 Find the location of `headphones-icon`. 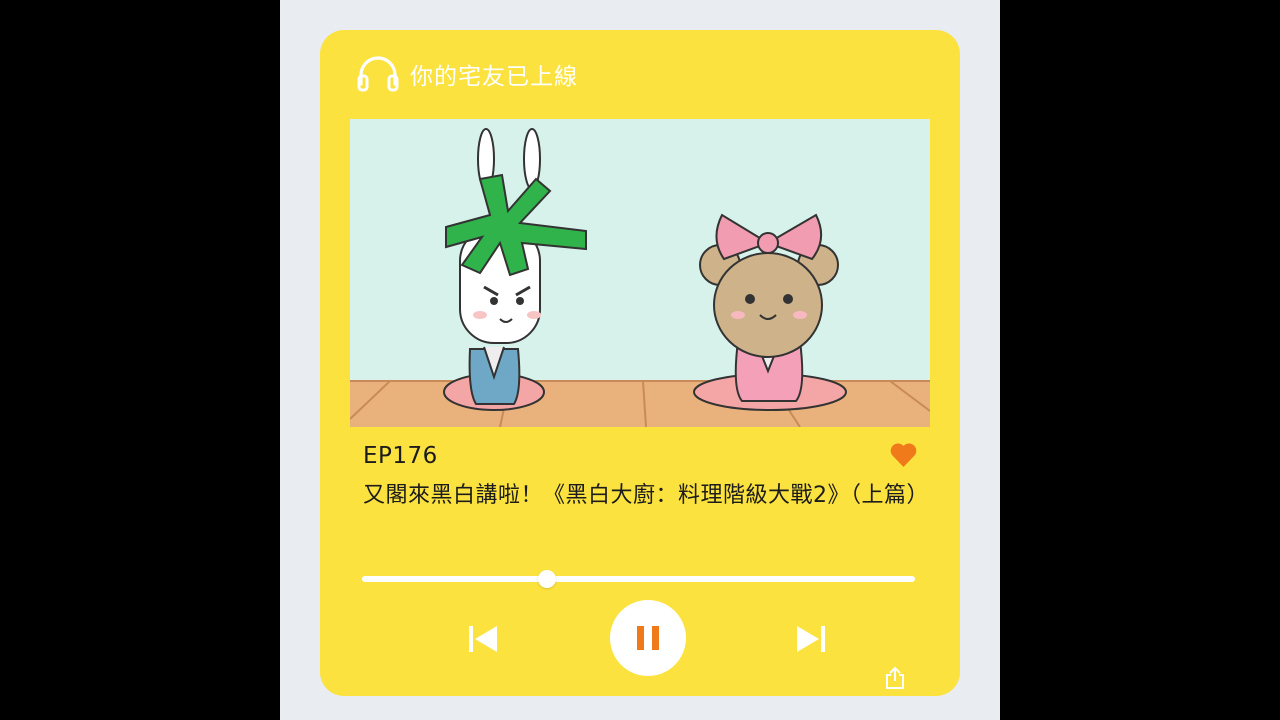

headphones-icon is located at coordinates (378, 74).